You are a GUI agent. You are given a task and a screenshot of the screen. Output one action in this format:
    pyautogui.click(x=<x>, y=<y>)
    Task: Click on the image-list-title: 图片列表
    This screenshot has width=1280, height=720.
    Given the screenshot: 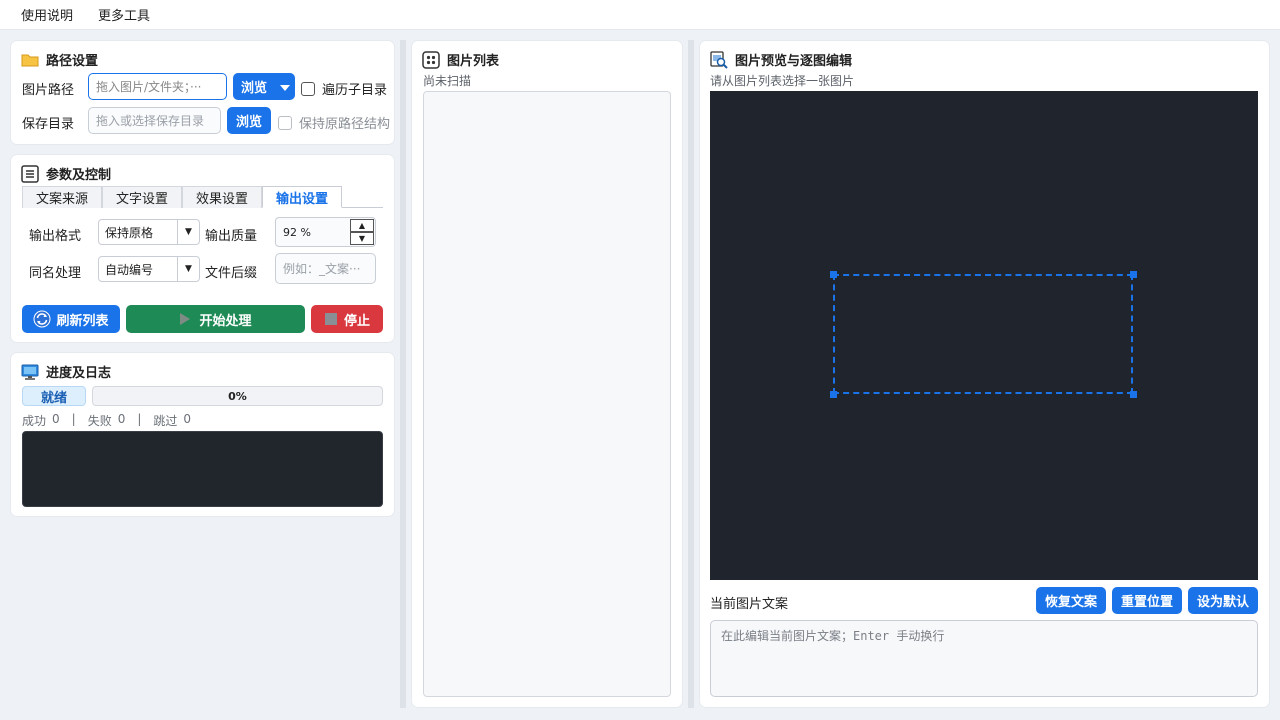 What is the action you would take?
    pyautogui.click(x=460, y=59)
    